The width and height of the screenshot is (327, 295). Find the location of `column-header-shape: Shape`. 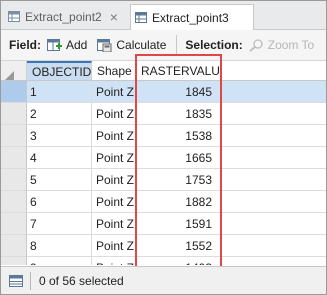

column-header-shape: Shape is located at coordinates (114, 71).